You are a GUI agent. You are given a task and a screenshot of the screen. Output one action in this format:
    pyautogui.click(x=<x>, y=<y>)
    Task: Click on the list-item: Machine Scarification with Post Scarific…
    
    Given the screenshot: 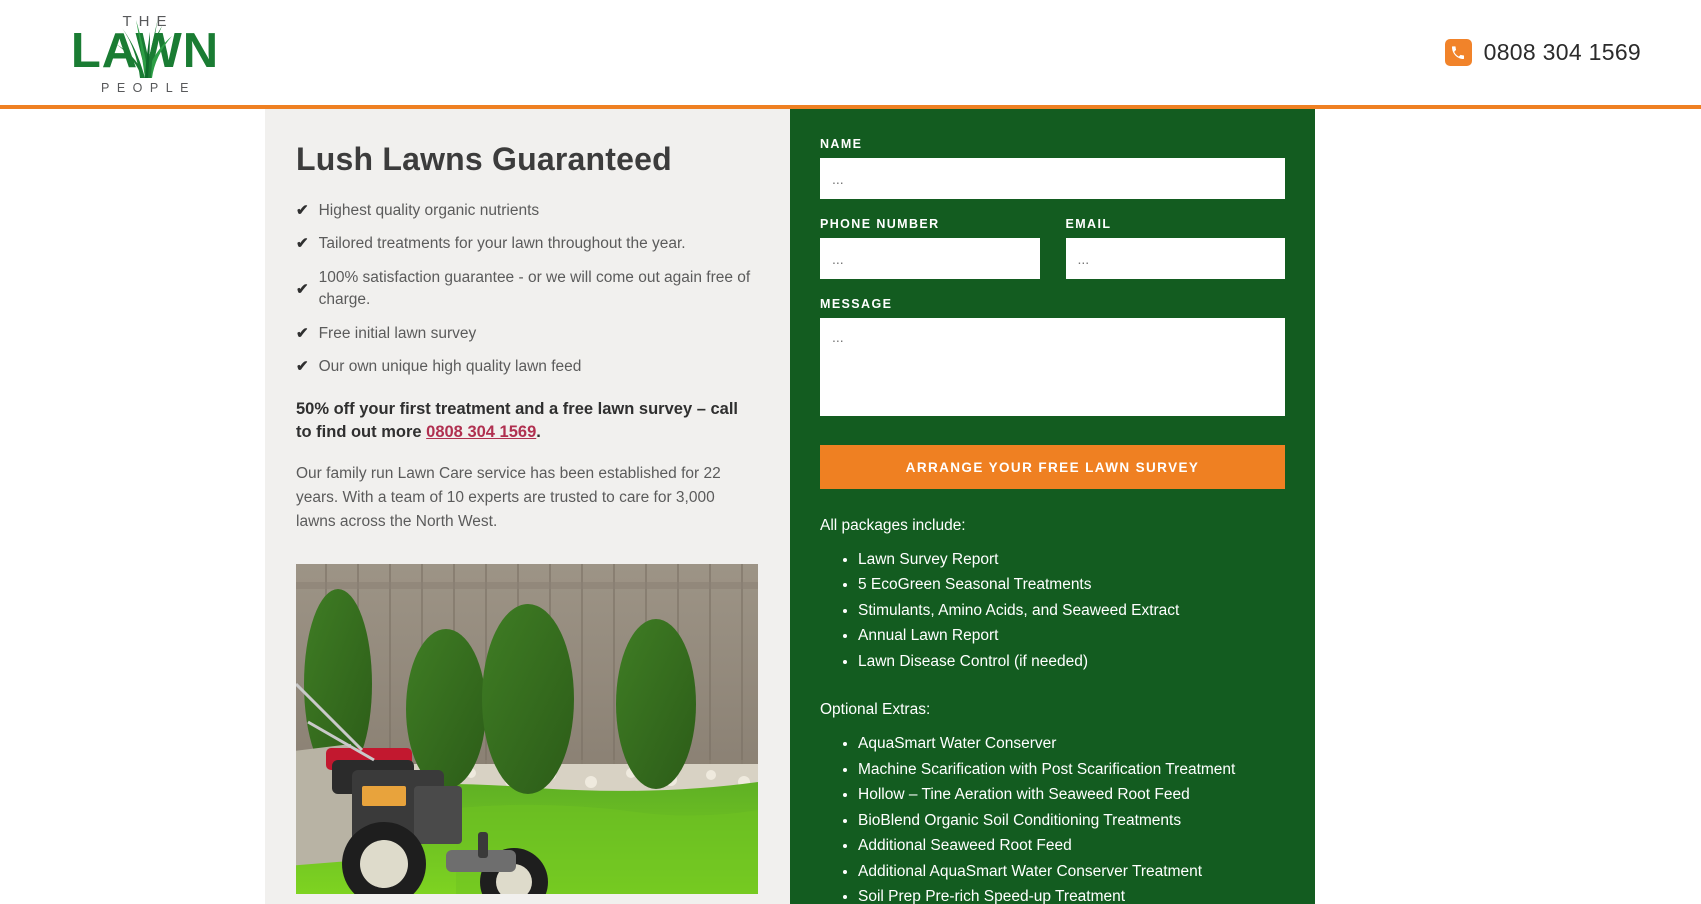 What is the action you would take?
    pyautogui.click(x=1071, y=770)
    